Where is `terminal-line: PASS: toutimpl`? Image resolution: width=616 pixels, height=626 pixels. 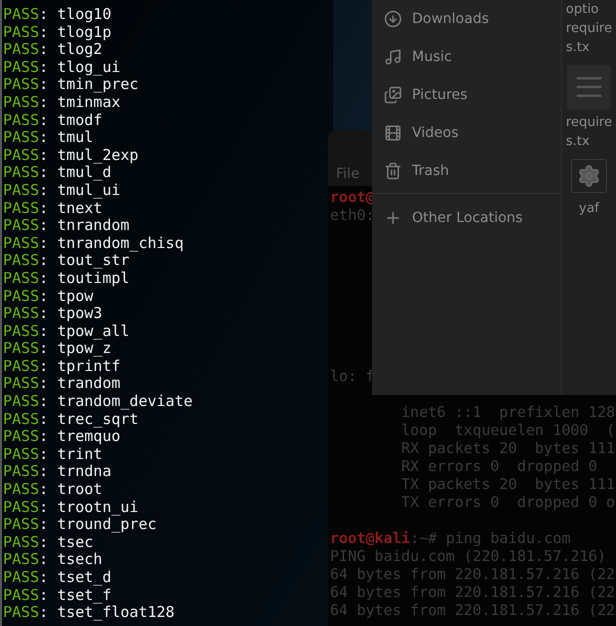
terminal-line: PASS: toutimpl is located at coordinates (66, 279).